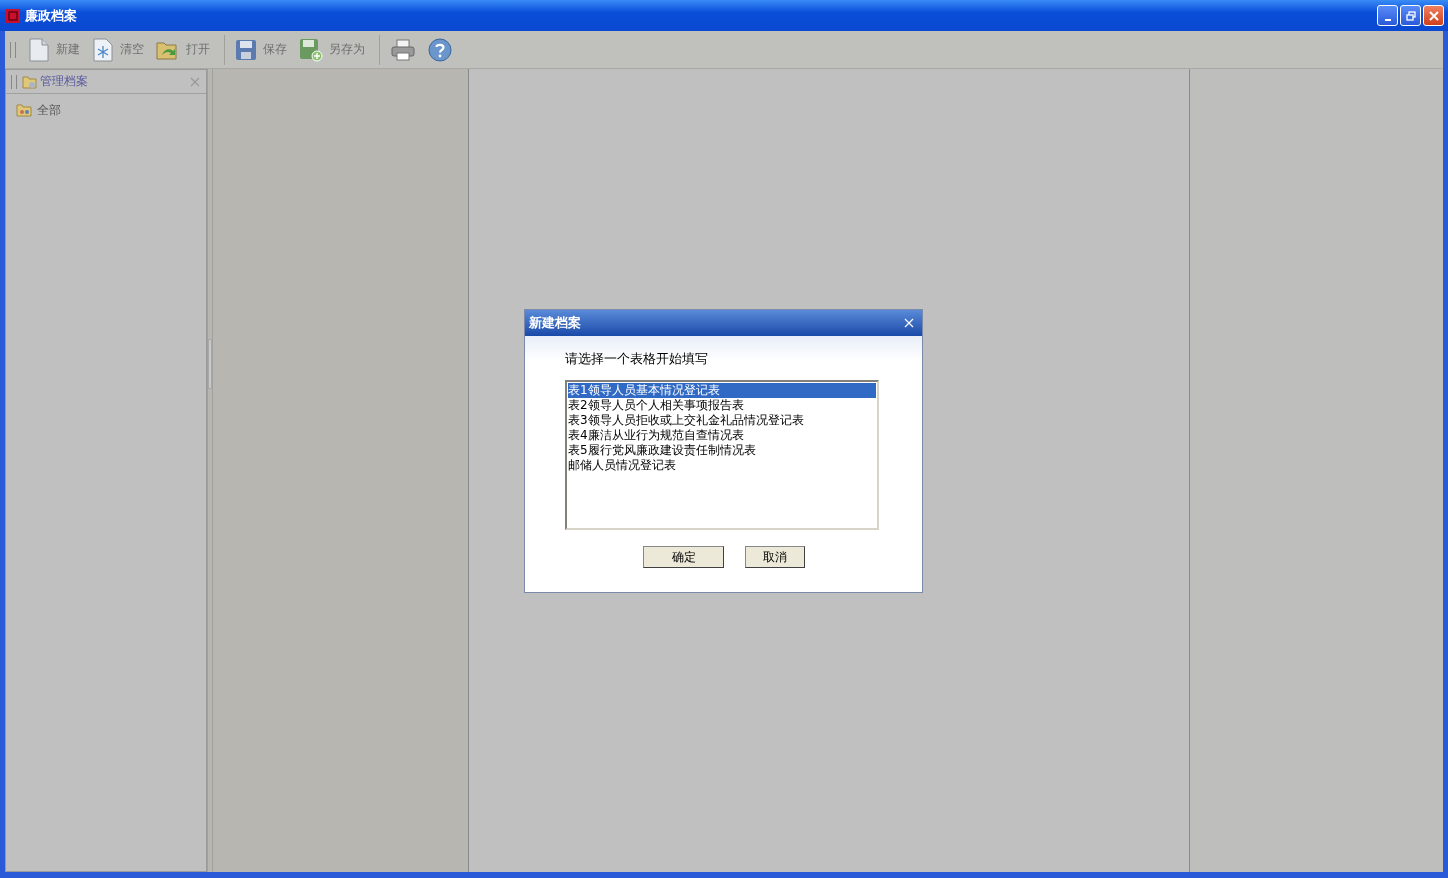 The width and height of the screenshot is (1448, 878). What do you see at coordinates (64, 81) in the screenshot?
I see `panel-title: 管理档案` at bounding box center [64, 81].